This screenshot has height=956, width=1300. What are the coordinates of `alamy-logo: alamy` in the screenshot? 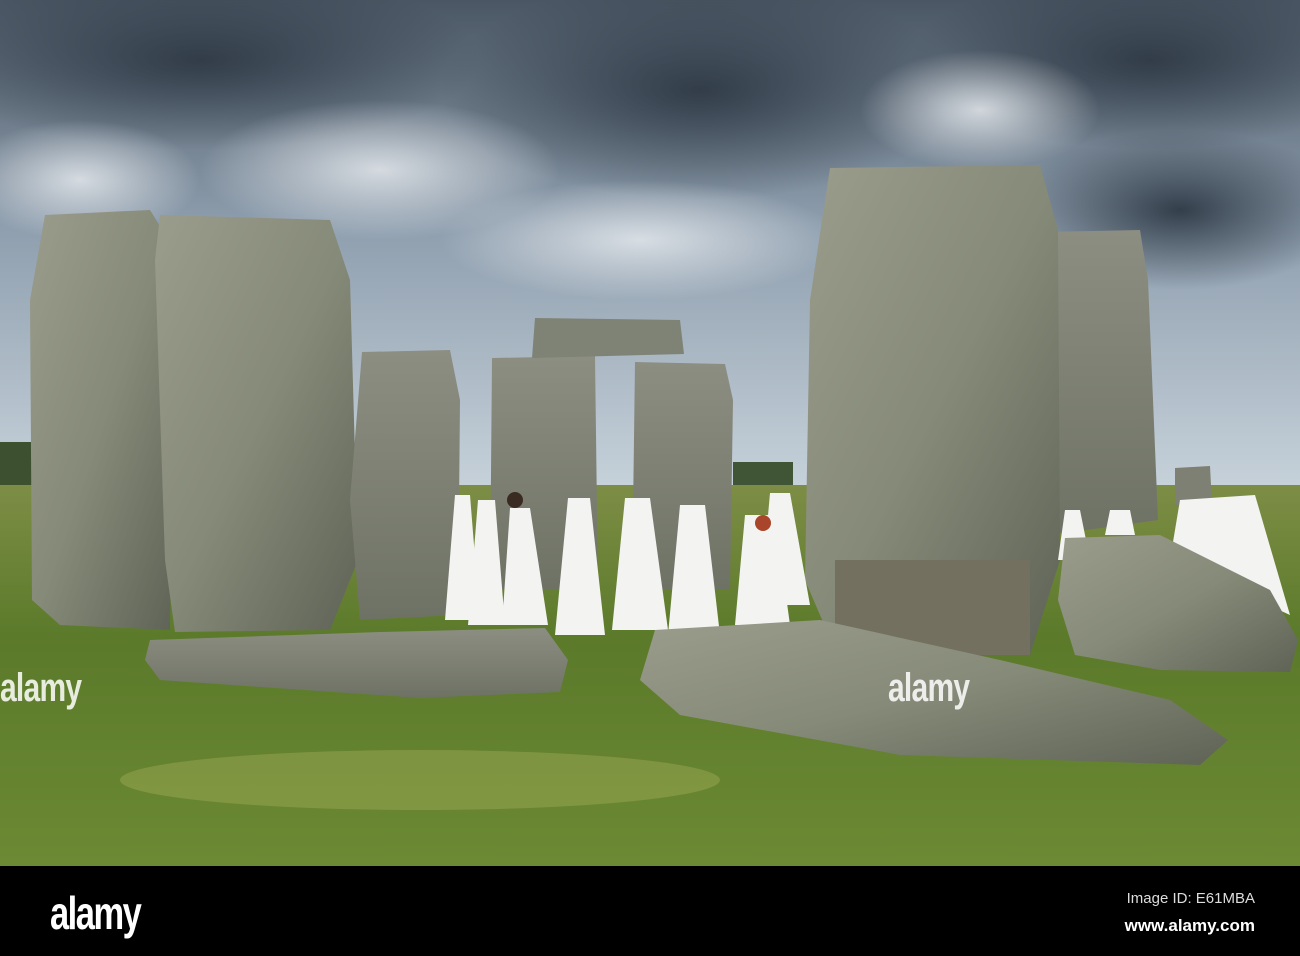 It's located at (96, 913).